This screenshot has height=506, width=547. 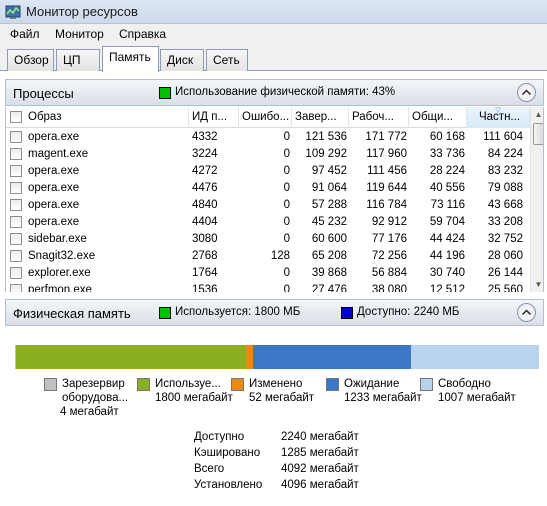 I want to click on table-cell: 30 740, so click(x=447, y=273).